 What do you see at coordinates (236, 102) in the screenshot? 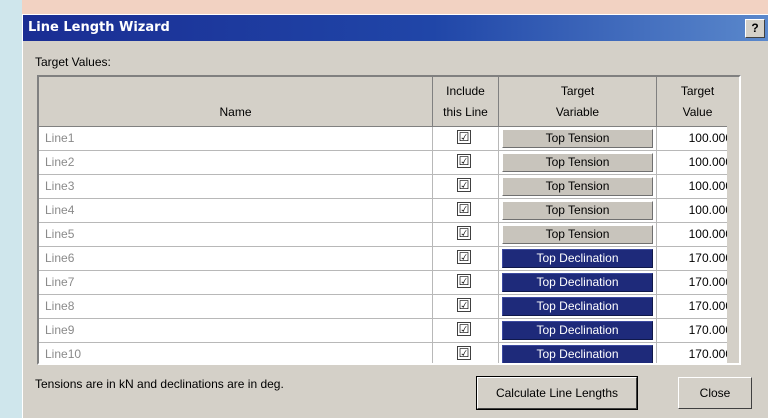
I see `column-header-name: Name` at bounding box center [236, 102].